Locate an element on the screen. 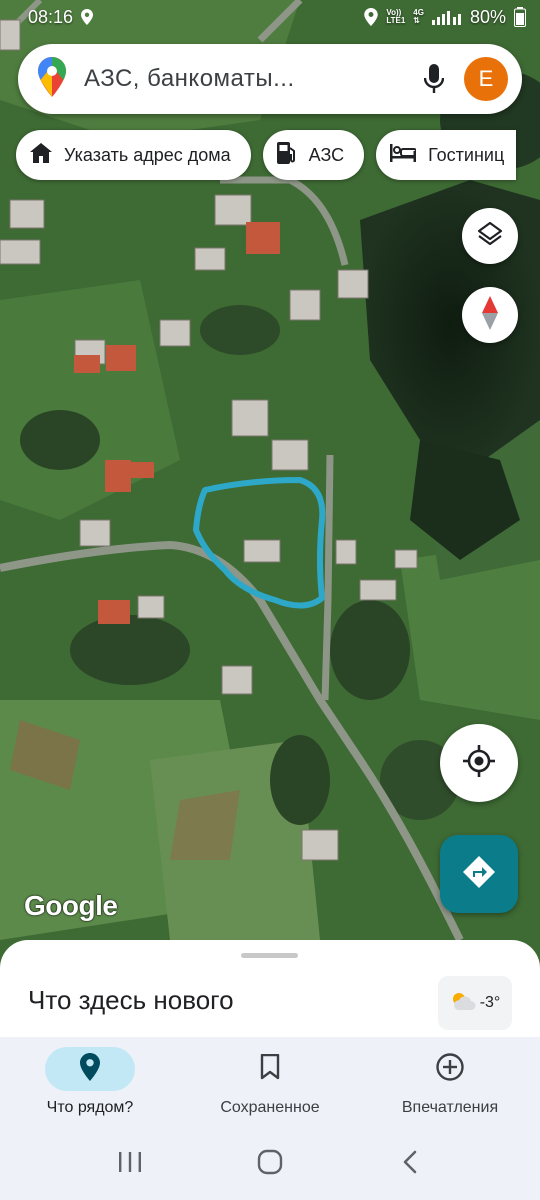 Image resolution: width=540 pixels, height=1200 pixels. bookmark-icon is located at coordinates (270, 1069).